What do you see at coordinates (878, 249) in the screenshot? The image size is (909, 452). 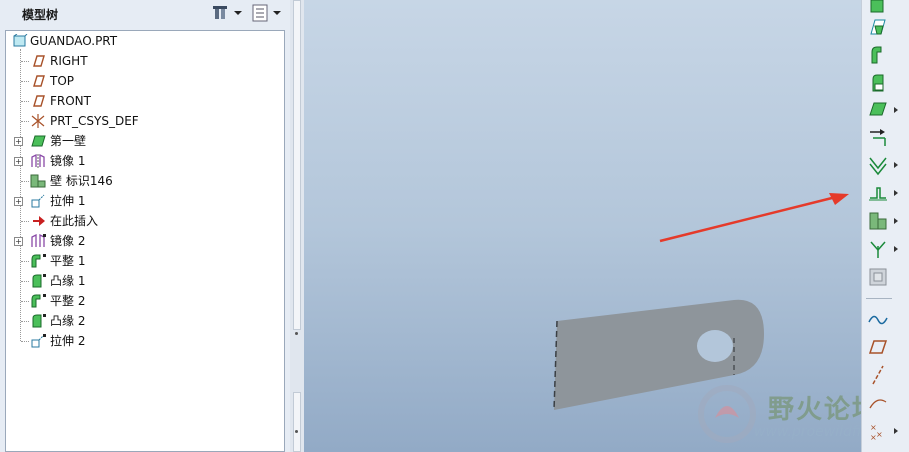 I see `corner-relief-icon` at bounding box center [878, 249].